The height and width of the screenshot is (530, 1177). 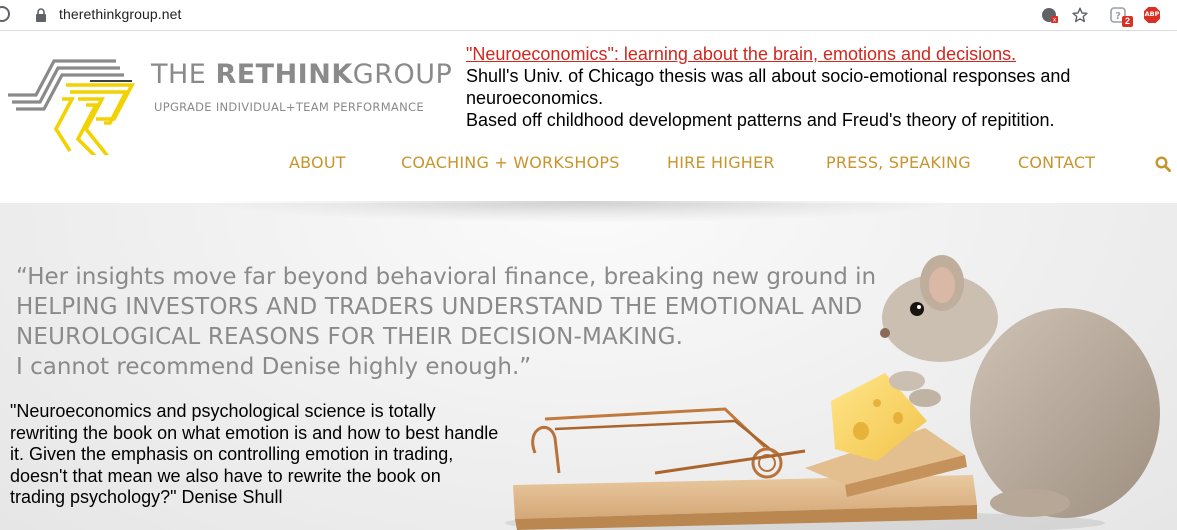 I want to click on nav-item-press-speaking: PRESS, SPEAKING, so click(x=898, y=162).